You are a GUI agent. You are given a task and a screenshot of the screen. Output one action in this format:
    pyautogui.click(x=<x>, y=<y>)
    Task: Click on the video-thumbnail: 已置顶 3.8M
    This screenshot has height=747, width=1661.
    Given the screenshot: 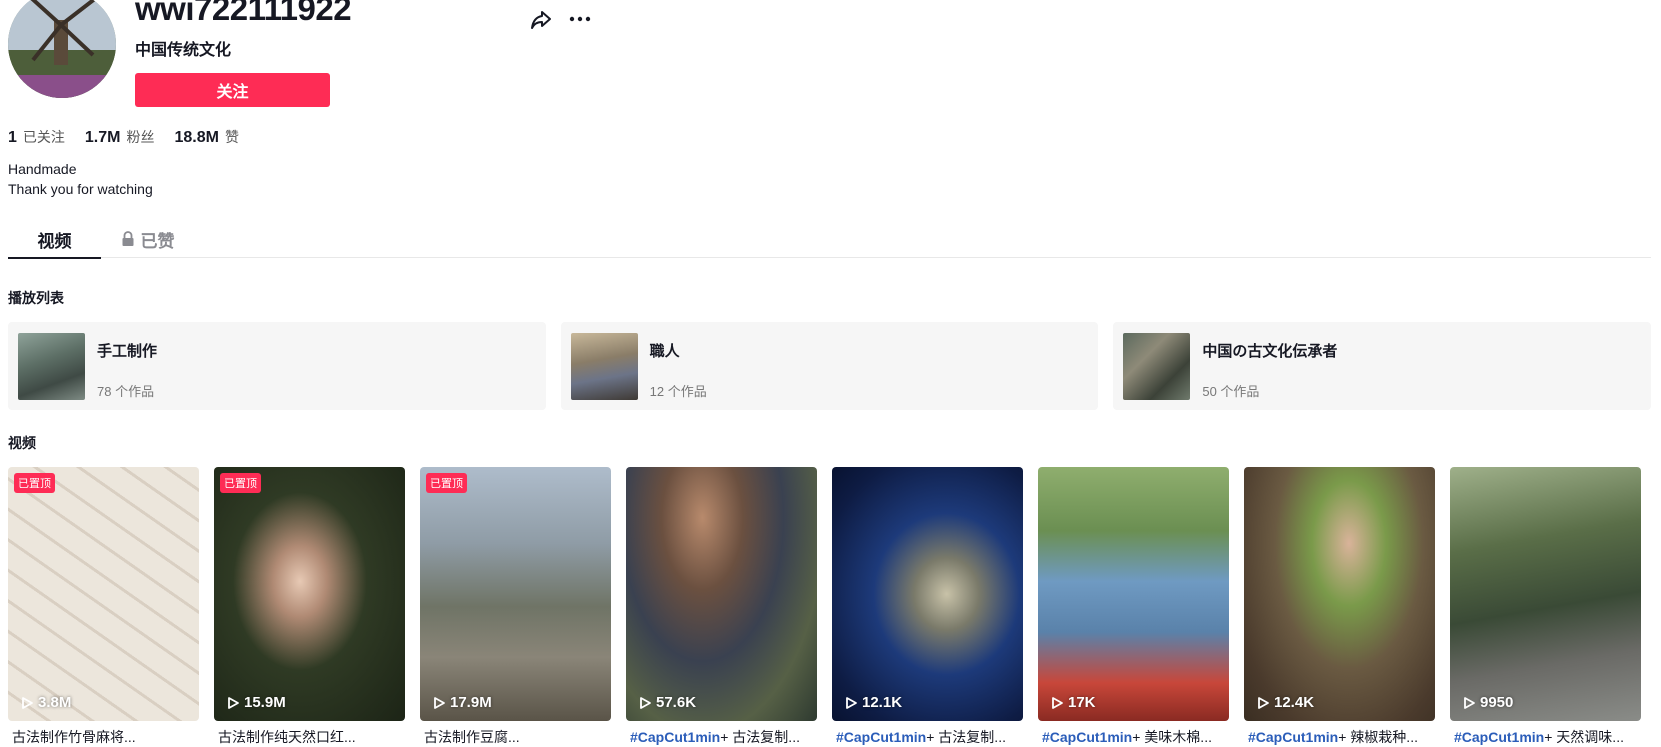 What is the action you would take?
    pyautogui.click(x=103, y=594)
    